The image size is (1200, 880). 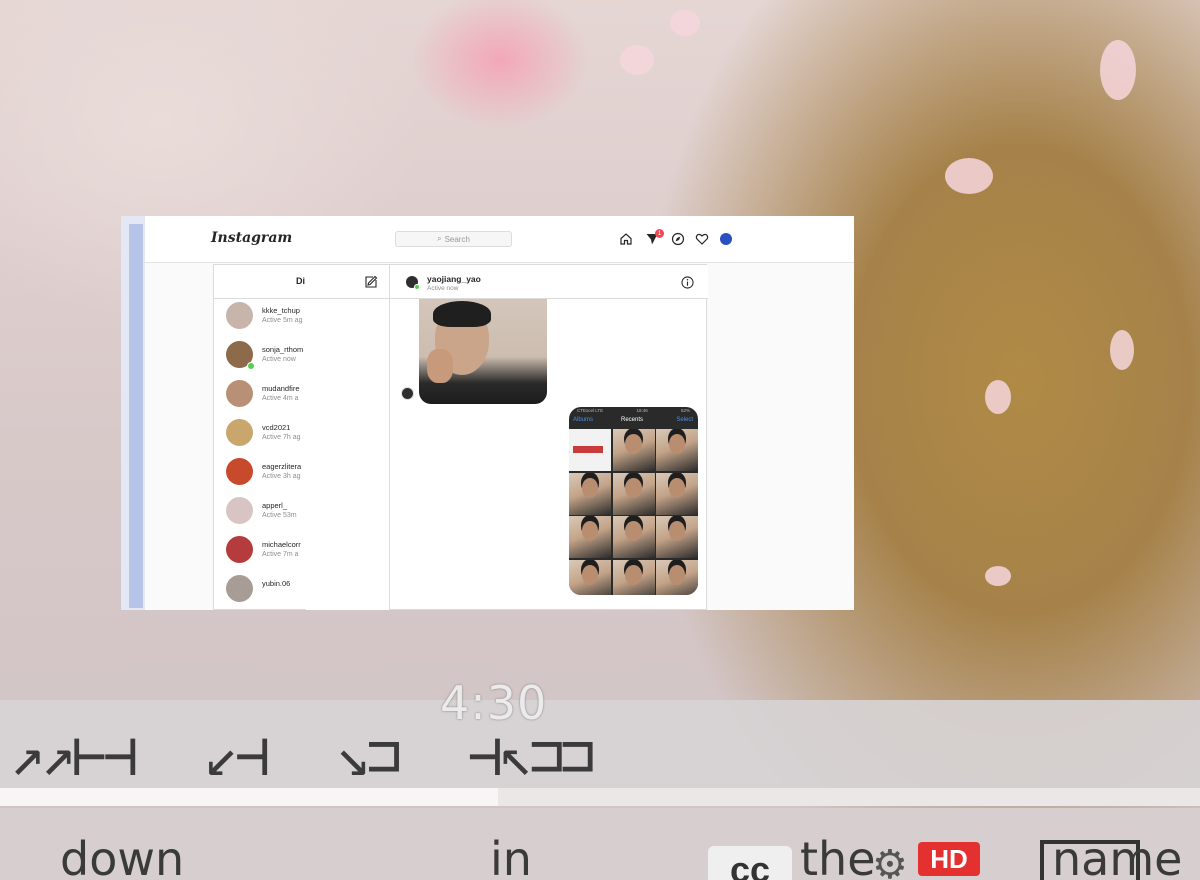 I want to click on hd-badge: HD, so click(x=949, y=859).